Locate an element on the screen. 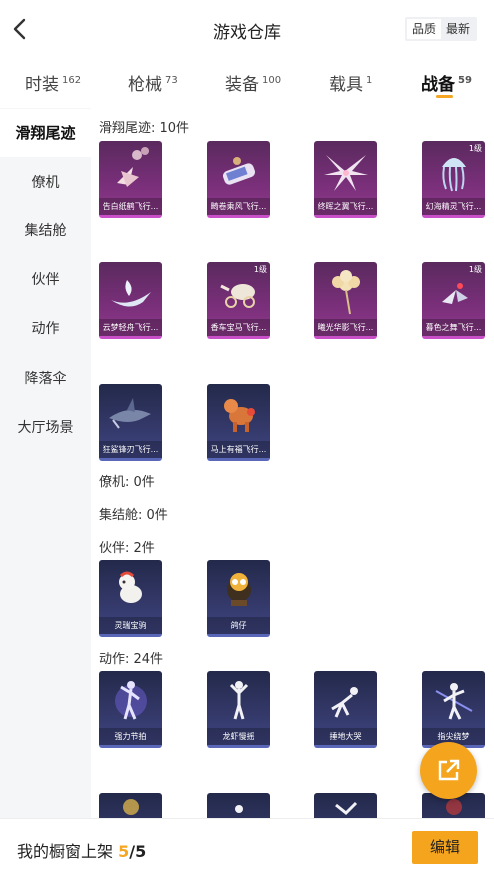  pony-icon is located at coordinates (130, 587).